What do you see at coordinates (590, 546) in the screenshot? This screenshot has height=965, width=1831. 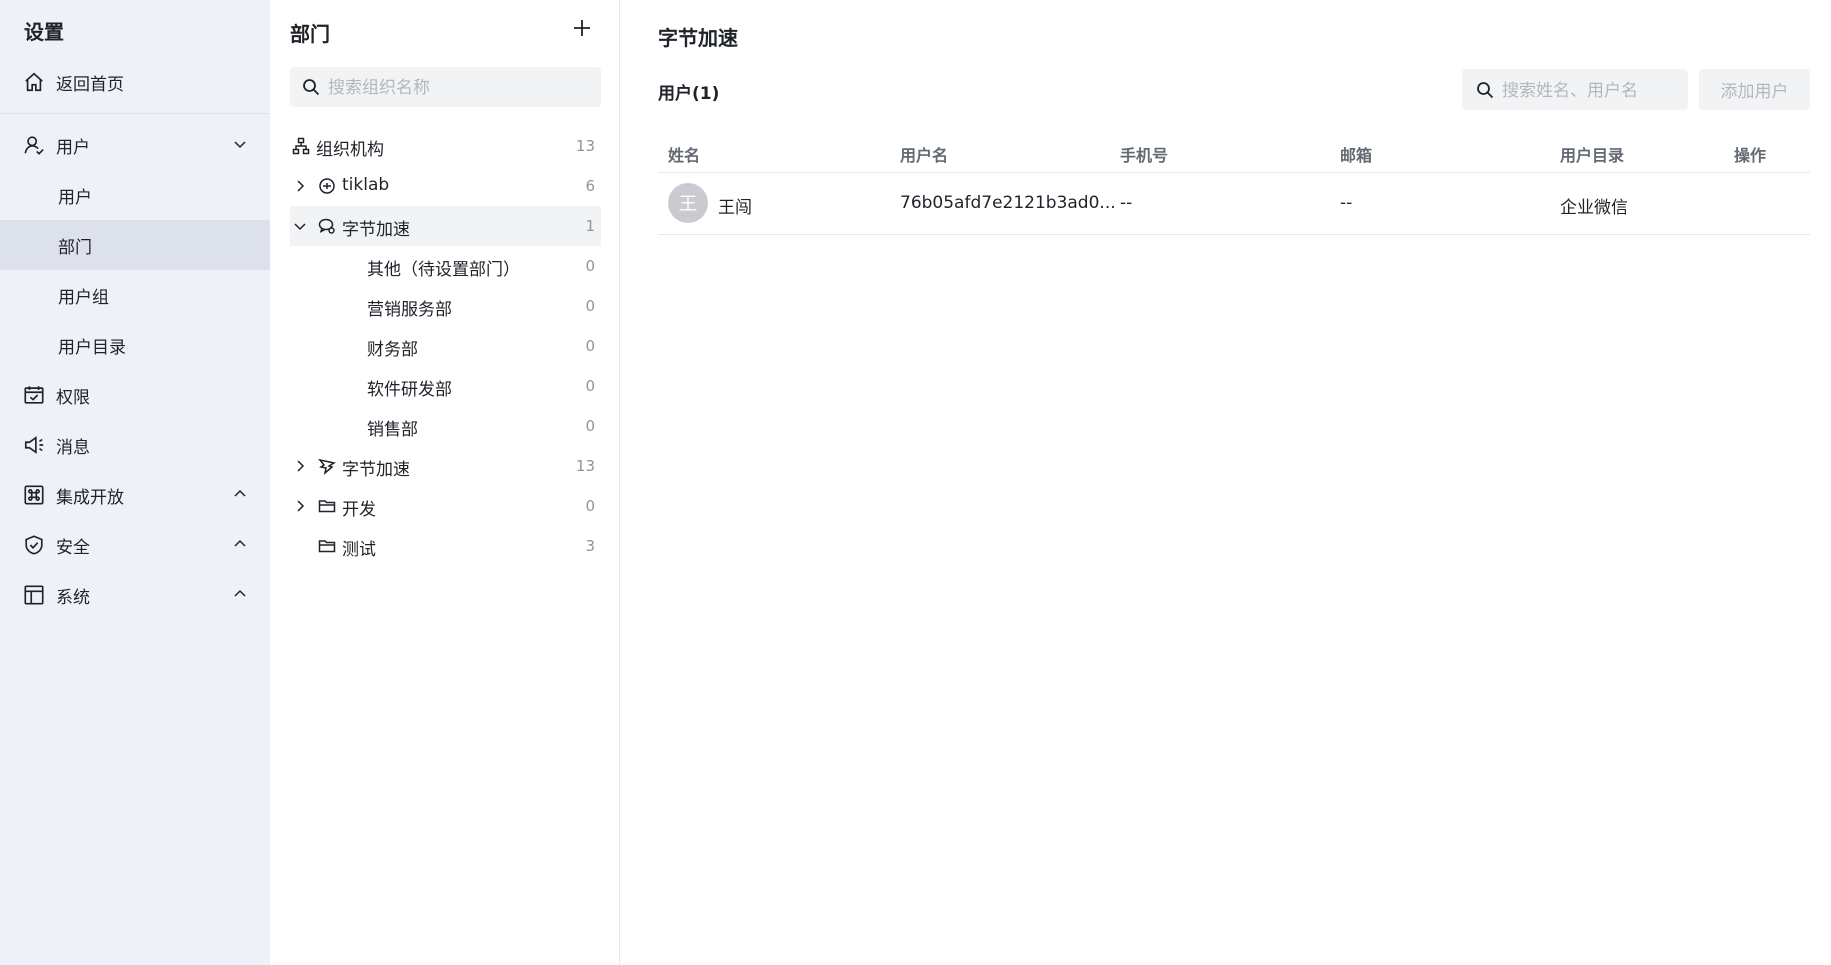 I see `tree-item-count: 3` at bounding box center [590, 546].